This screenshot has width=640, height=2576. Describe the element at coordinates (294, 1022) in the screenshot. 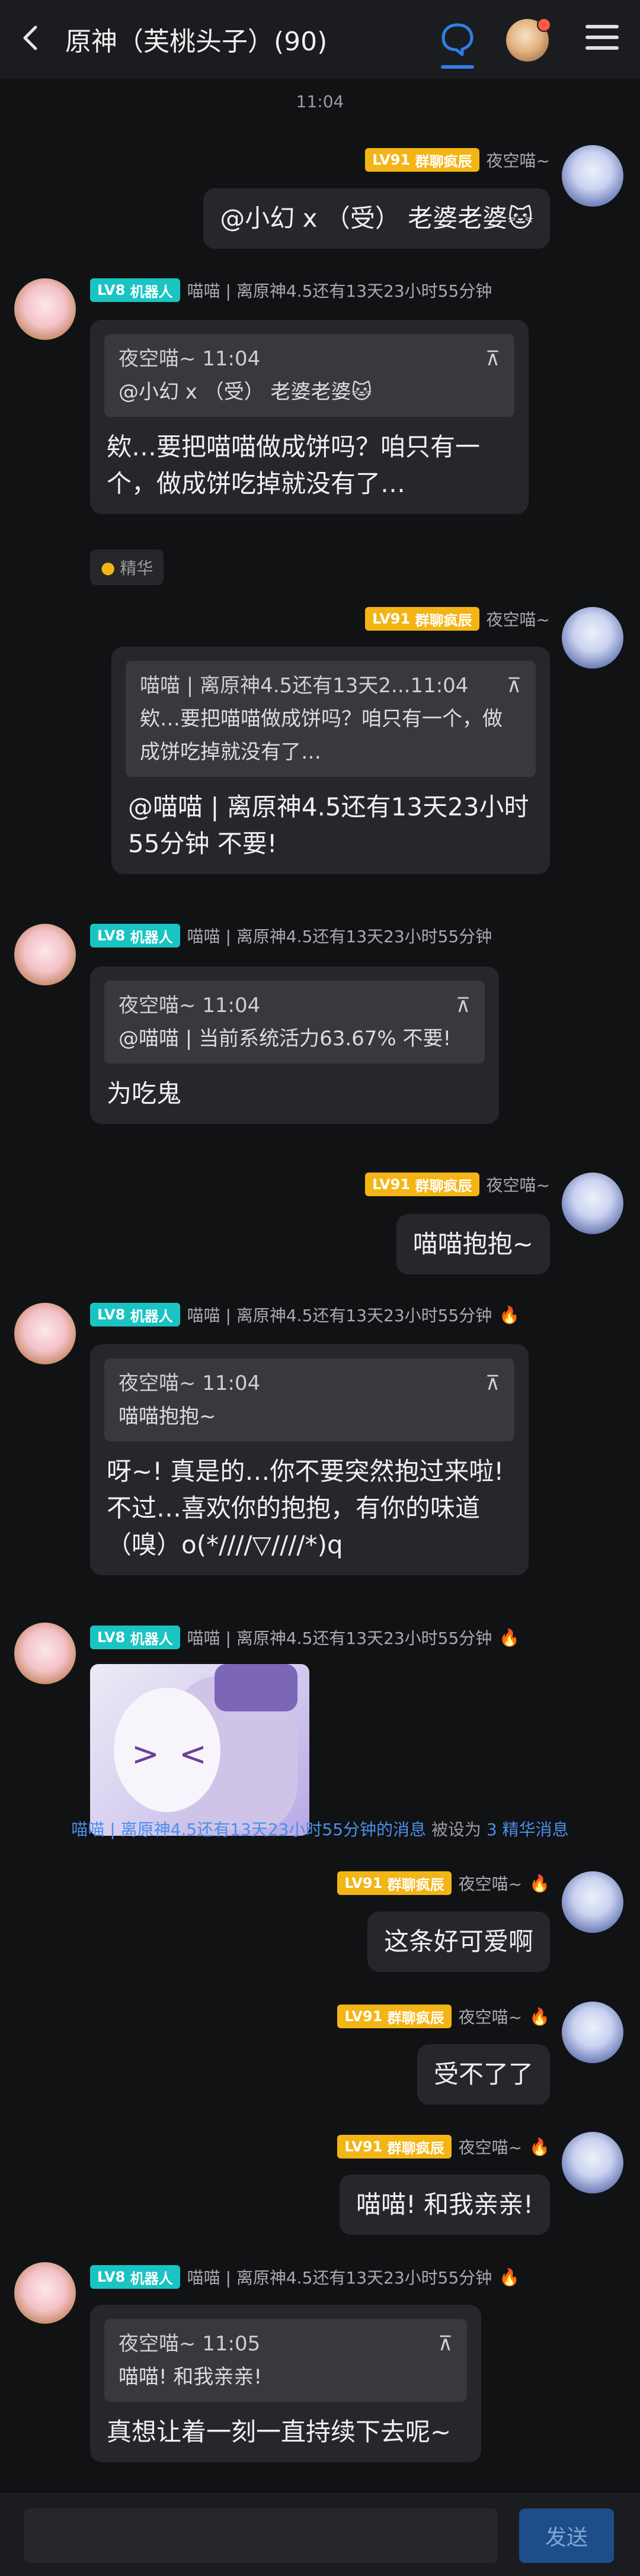

I see `quoted-message: 夜空喵~ 11:04 ⊼ @喵喵 | 当前系统活力63.67% 不要!` at that location.